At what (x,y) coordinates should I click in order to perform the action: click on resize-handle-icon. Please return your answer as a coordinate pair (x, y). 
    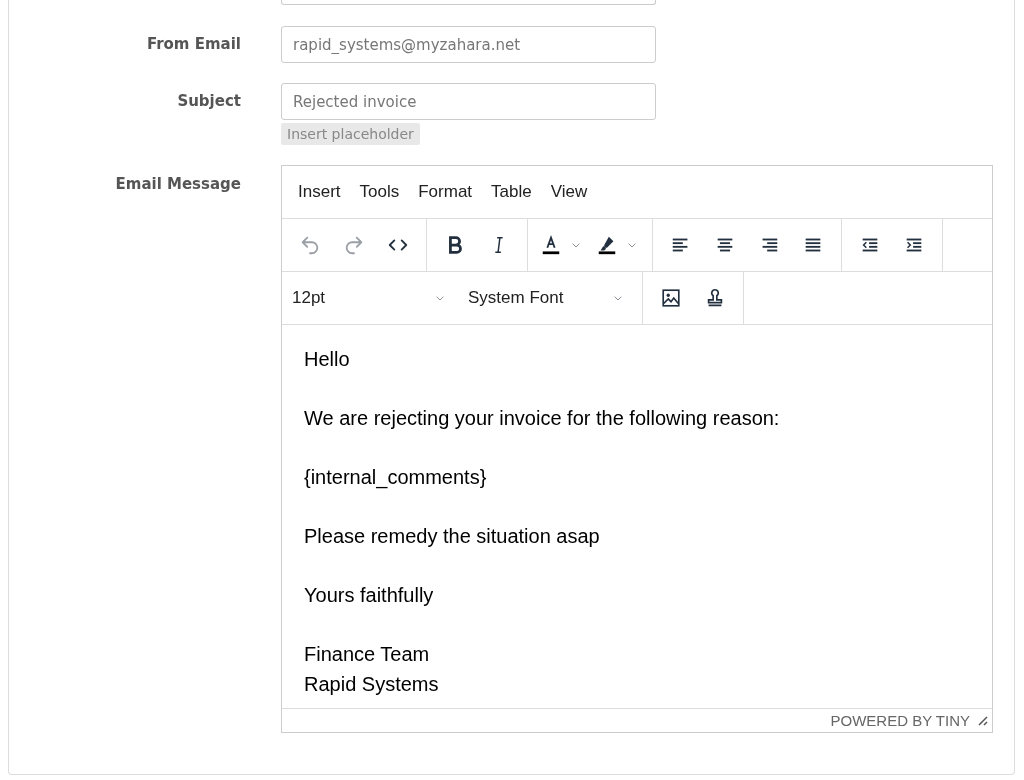
    Looking at the image, I should click on (983, 720).